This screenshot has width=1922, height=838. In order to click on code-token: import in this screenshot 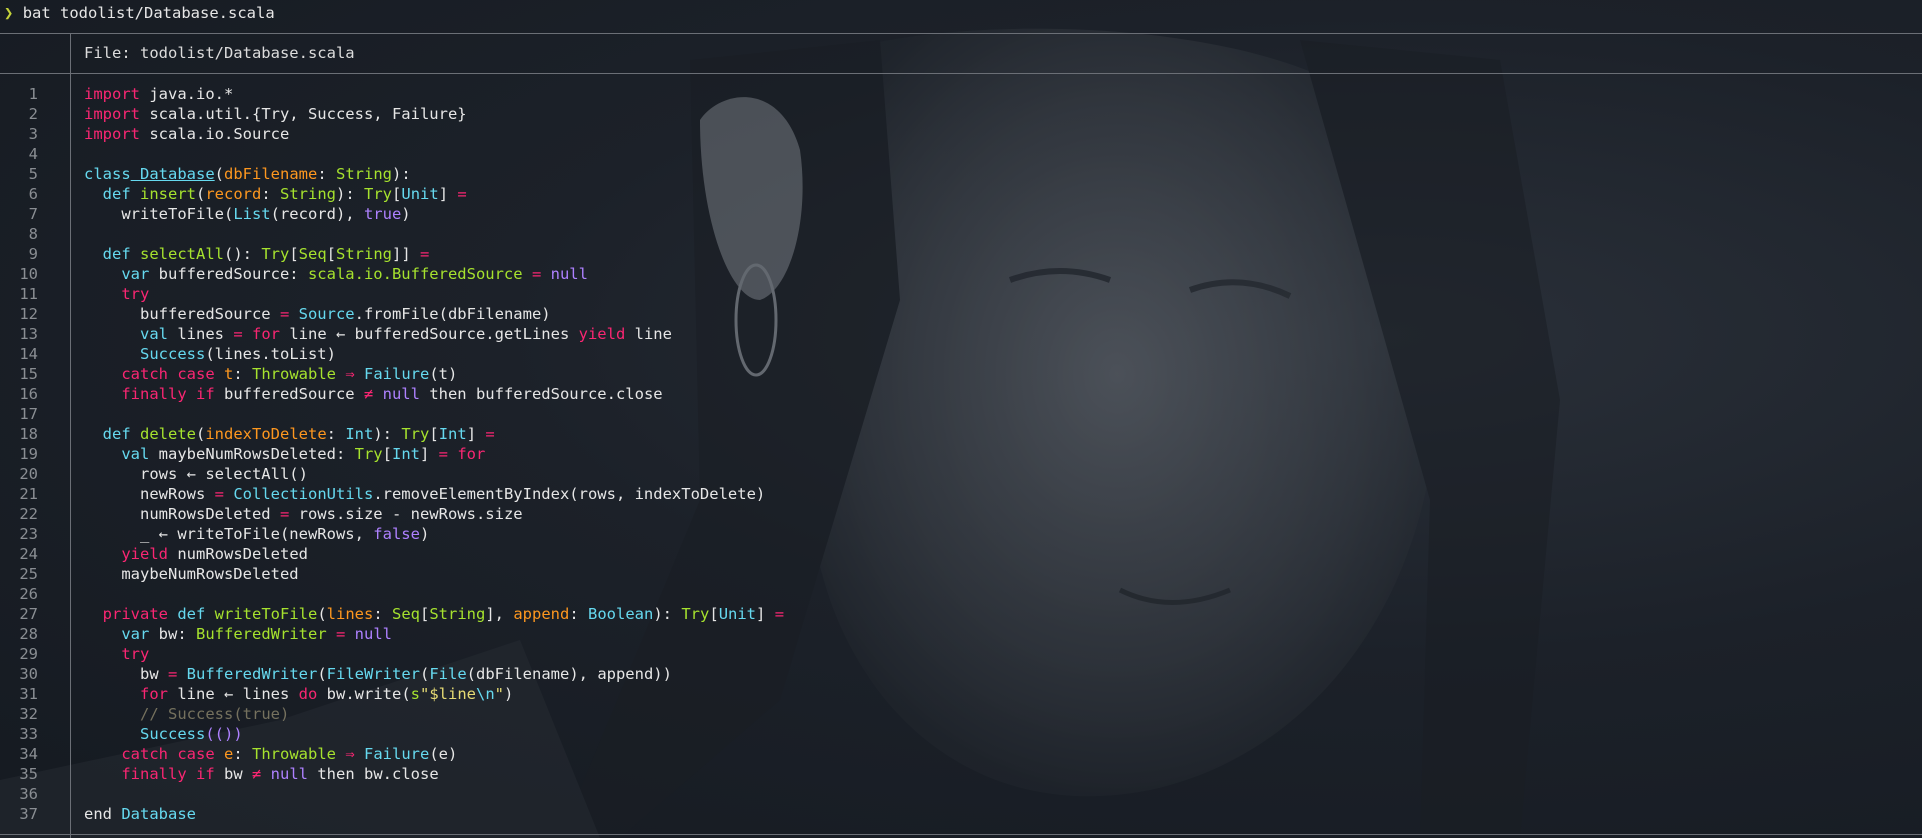, I will do `click(112, 114)`.